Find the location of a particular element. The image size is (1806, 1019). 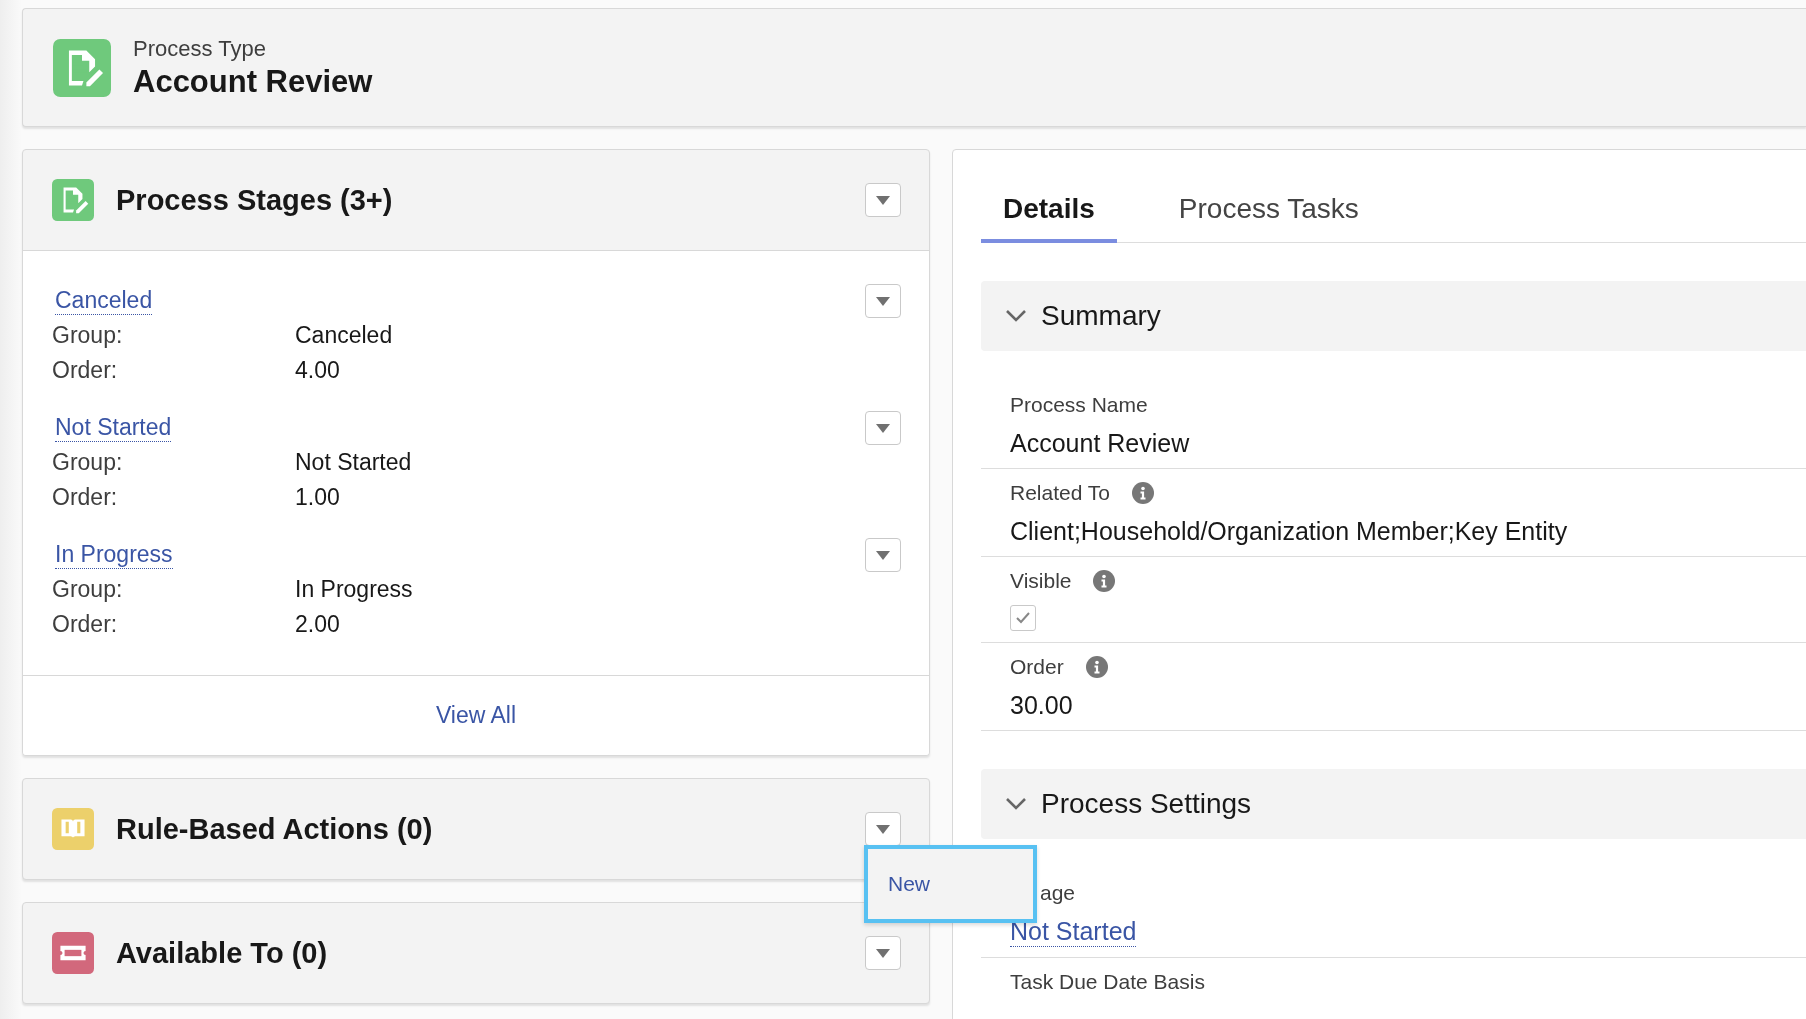

field-value: Not Started is located at coordinates (353, 462).